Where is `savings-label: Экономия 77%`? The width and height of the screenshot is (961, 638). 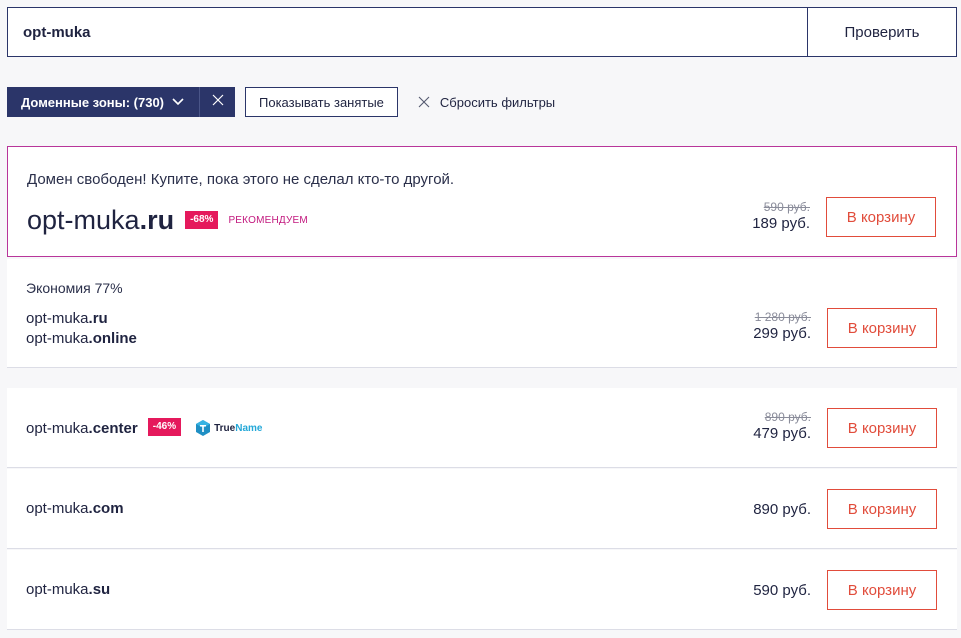 savings-label: Экономия 77% is located at coordinates (74, 288).